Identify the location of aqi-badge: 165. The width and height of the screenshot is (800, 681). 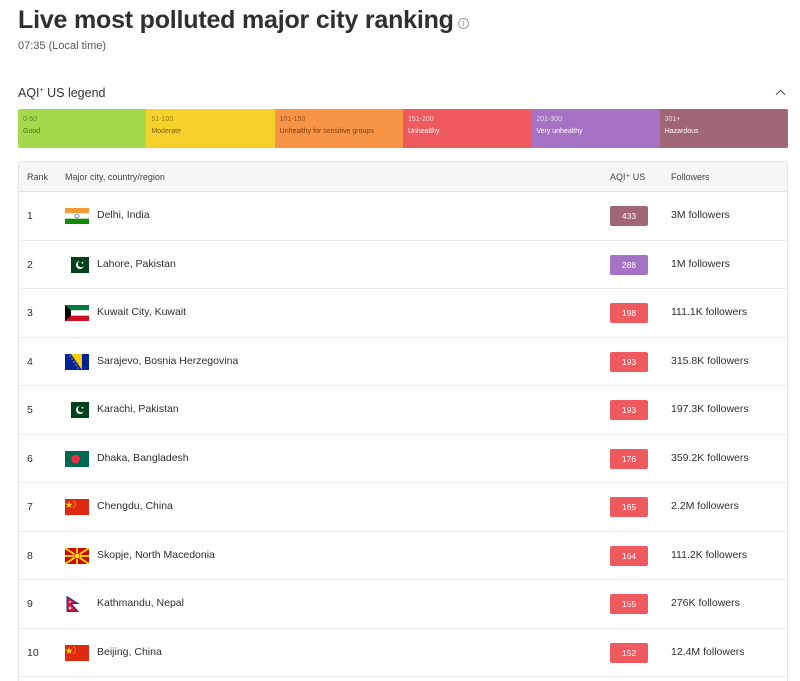
(629, 507).